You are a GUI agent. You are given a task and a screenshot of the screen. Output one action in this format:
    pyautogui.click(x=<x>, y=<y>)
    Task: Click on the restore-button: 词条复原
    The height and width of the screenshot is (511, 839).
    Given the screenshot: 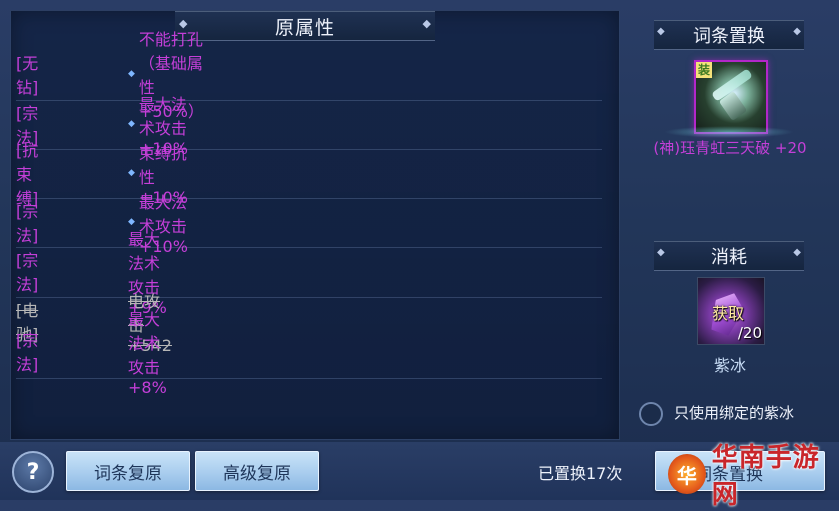 What is the action you would take?
    pyautogui.click(x=128, y=471)
    